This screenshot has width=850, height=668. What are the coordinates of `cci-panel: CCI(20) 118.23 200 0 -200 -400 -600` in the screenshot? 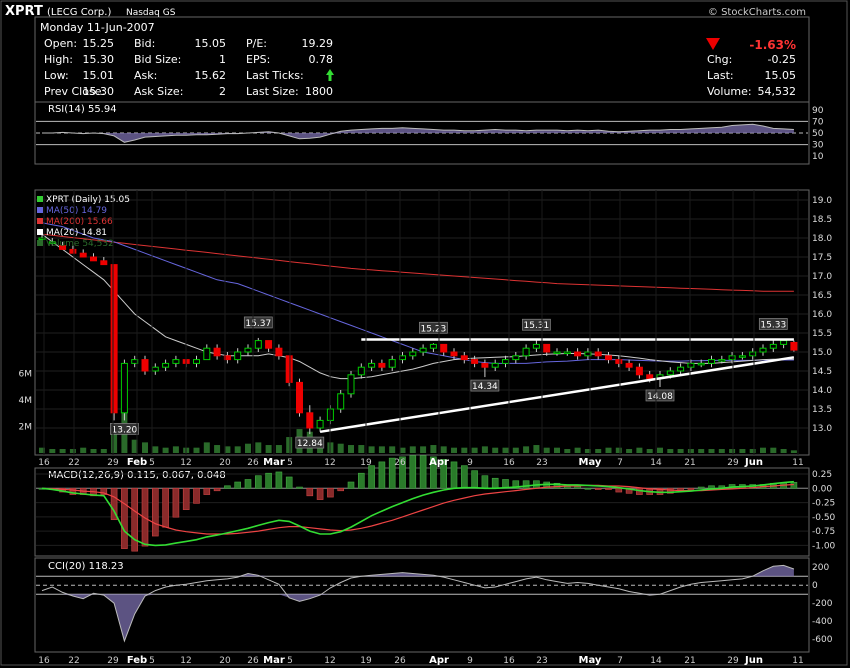 It's located at (434, 603).